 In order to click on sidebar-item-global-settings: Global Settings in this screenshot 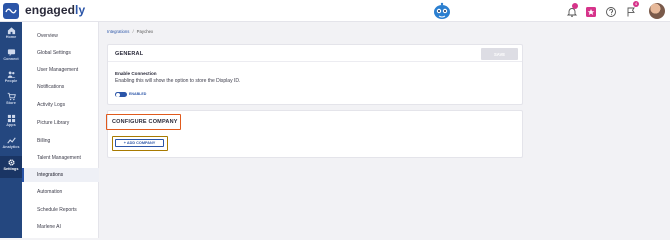, I will do `click(60, 53)`.